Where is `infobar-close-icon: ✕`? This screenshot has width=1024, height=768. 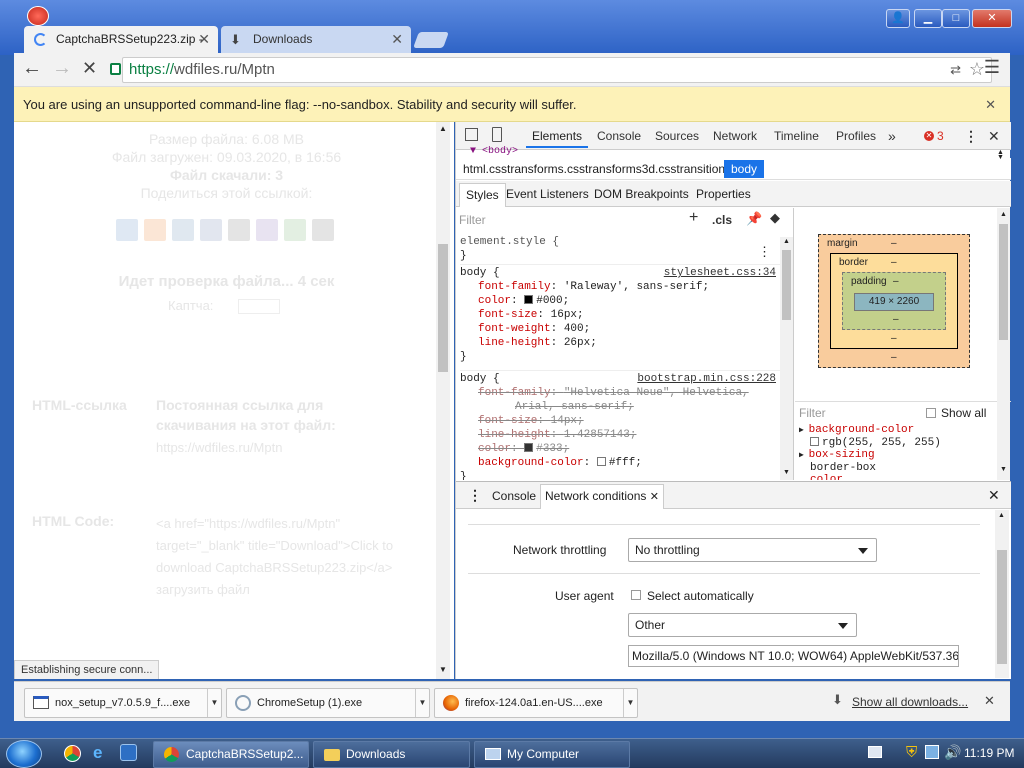 infobar-close-icon: ✕ is located at coordinates (990, 104).